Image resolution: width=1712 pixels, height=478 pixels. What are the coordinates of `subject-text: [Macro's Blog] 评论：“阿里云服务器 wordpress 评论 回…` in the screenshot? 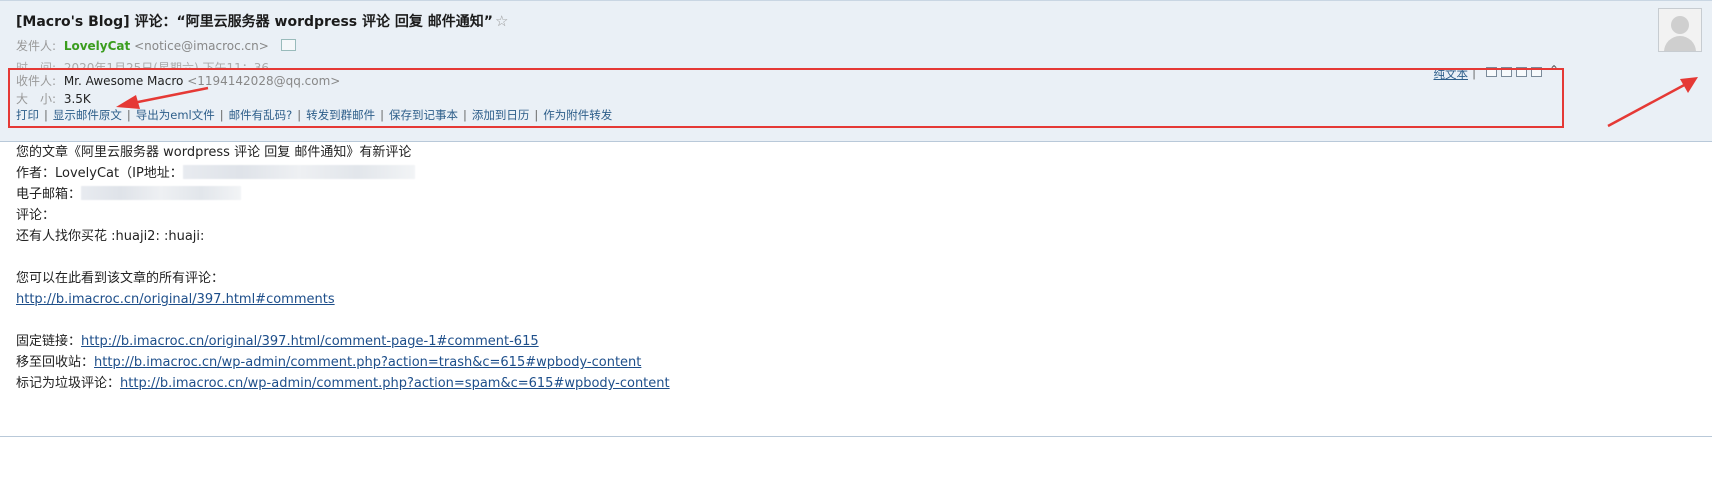 It's located at (254, 22).